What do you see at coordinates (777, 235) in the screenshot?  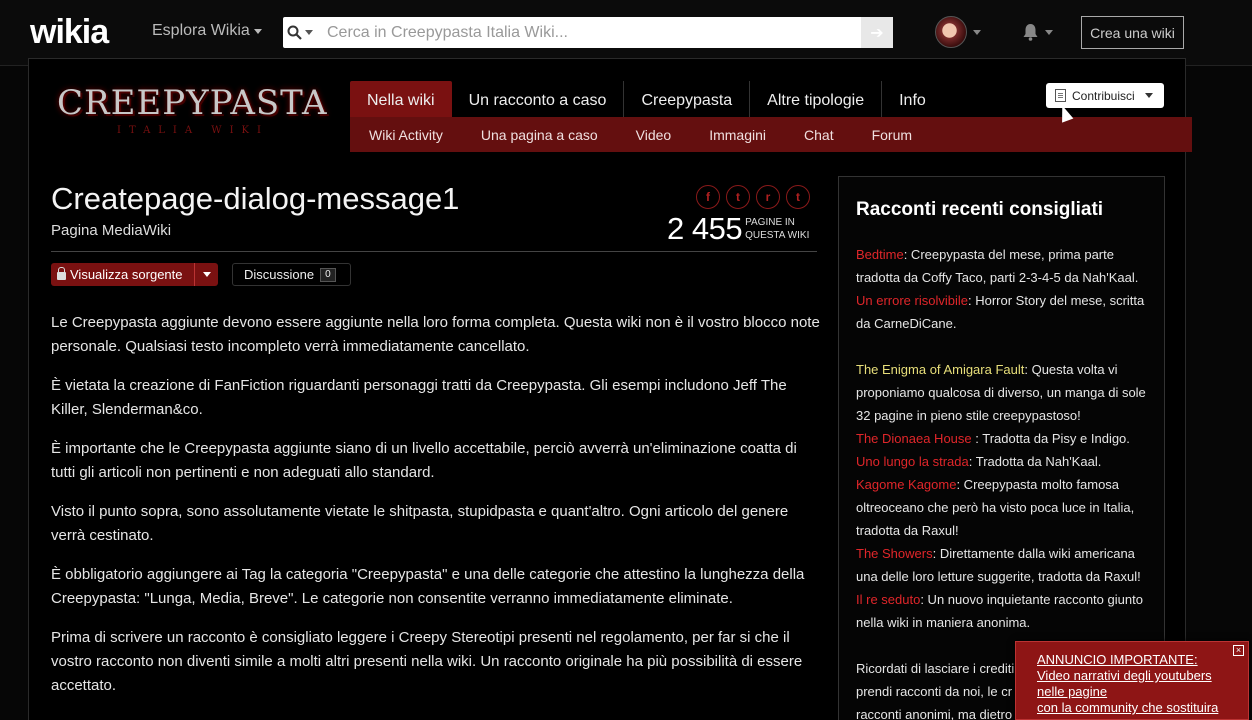 I see `page-count-label-line2: QUESTA WIKI` at bounding box center [777, 235].